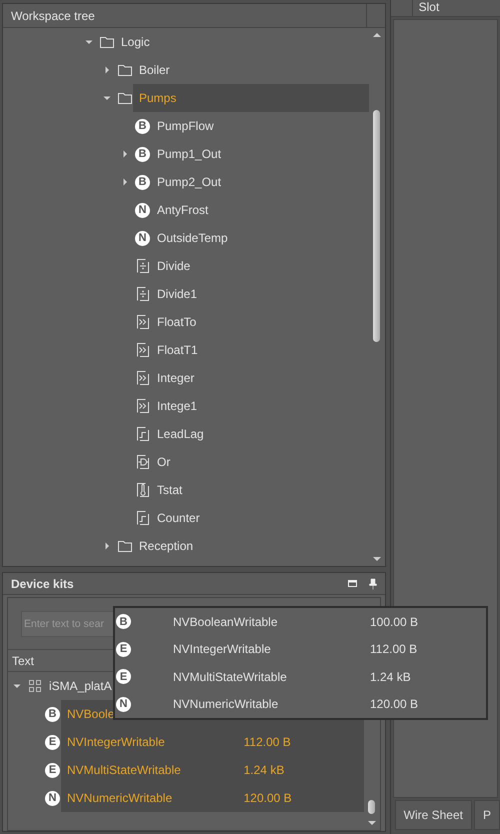  I want to click on tree-item: Pumps, so click(157, 98).